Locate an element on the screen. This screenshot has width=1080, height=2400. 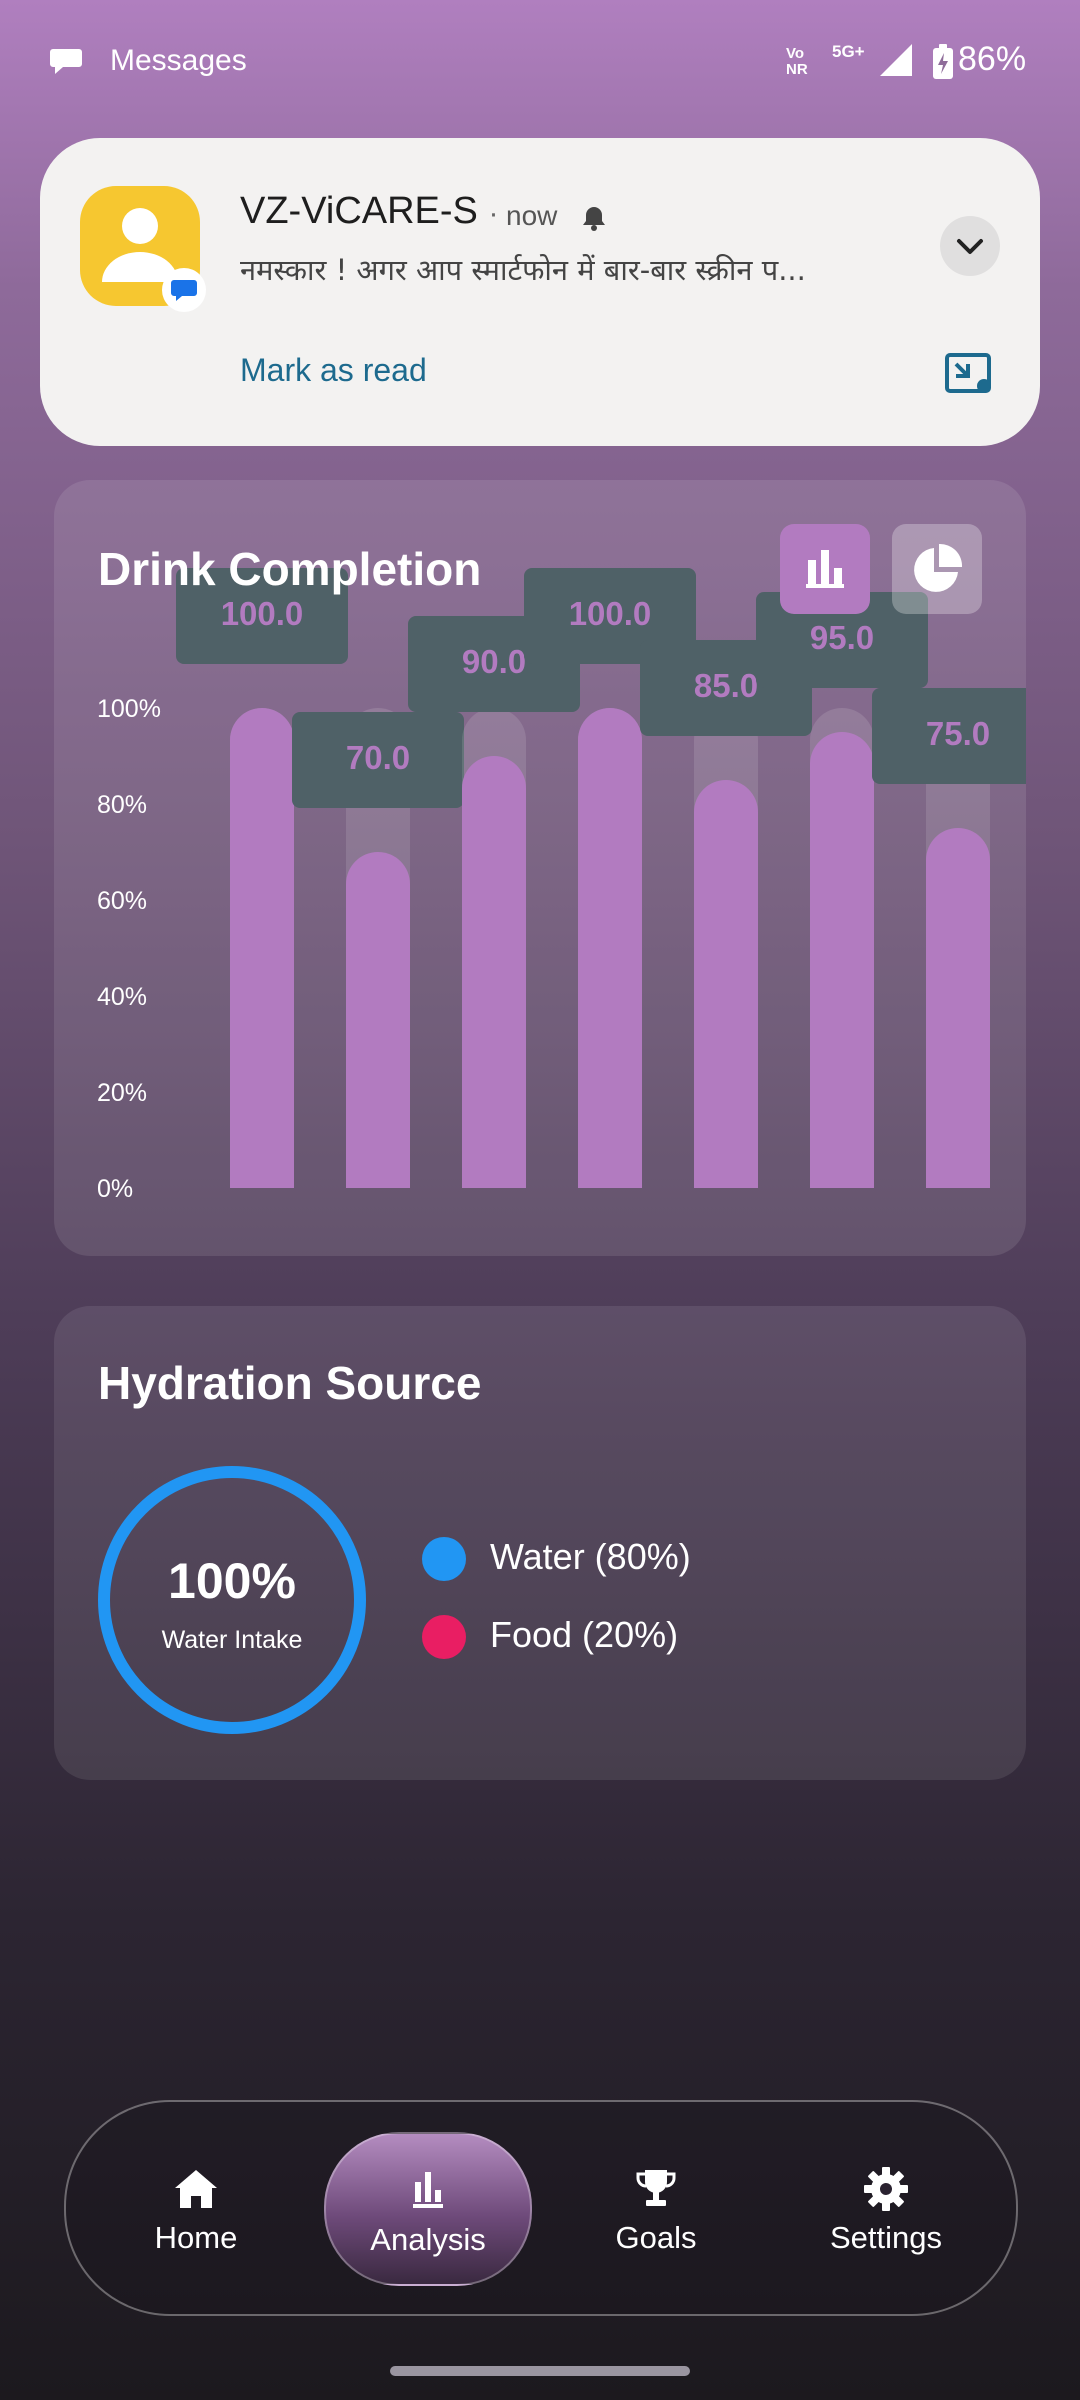
pop-out-icon is located at coordinates (969, 374).